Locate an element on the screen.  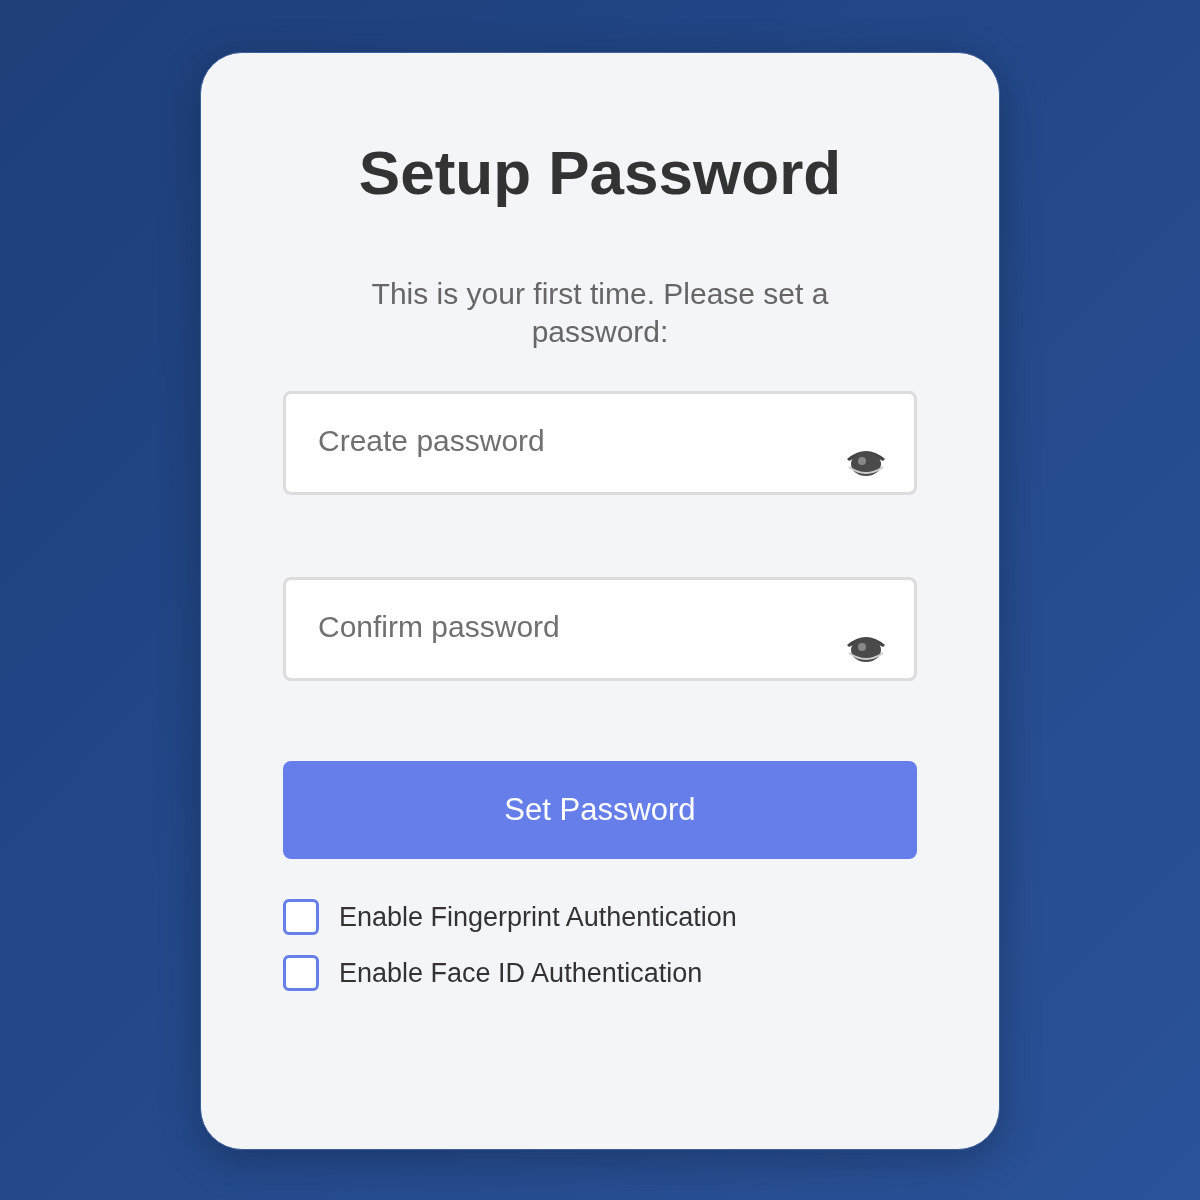
password-field: Create password is located at coordinates (600, 443).